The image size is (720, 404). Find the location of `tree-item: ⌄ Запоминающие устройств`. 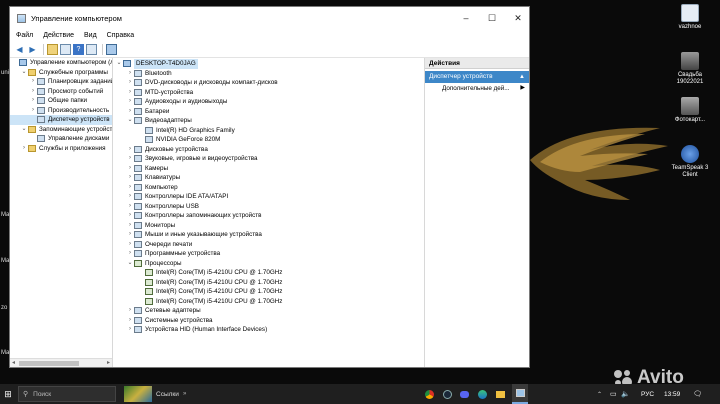

tree-item: ⌄ Запоминающие устройств is located at coordinates (61, 130).